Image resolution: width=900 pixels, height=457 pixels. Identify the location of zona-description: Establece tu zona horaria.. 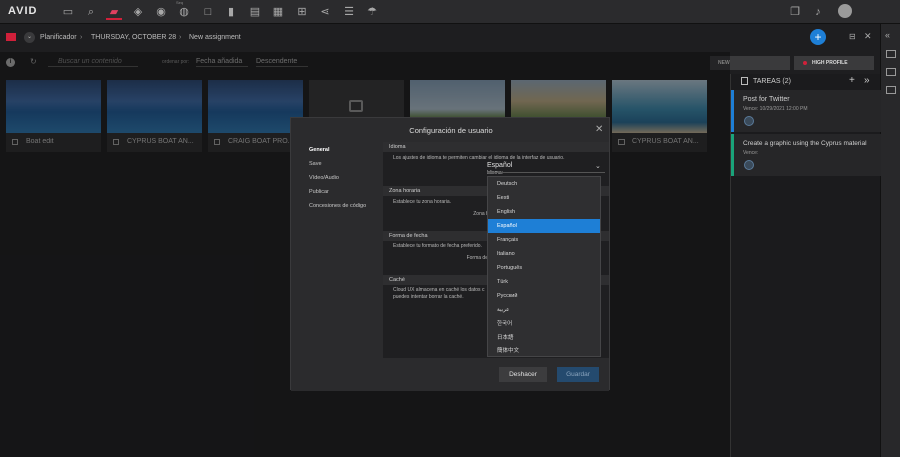
(422, 202).